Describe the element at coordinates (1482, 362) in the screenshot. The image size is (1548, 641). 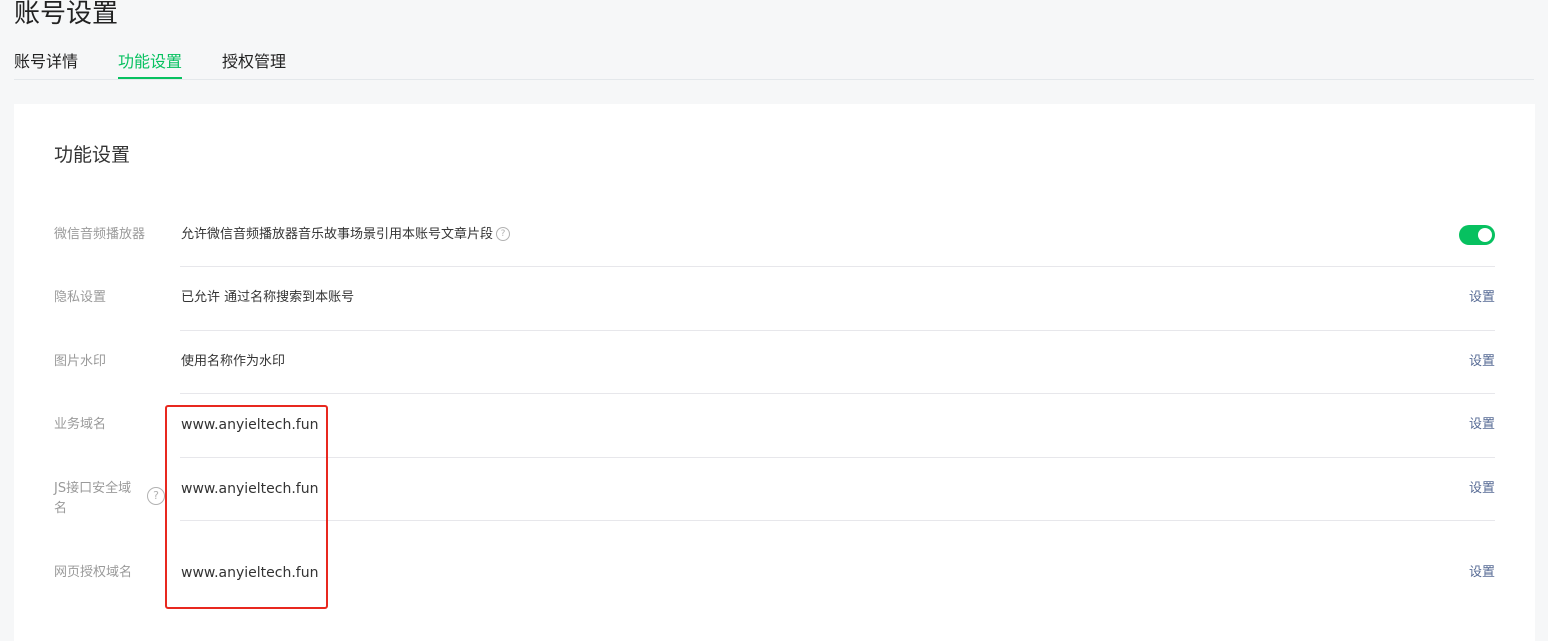
I see `watermark-settings-link: 设置` at that location.